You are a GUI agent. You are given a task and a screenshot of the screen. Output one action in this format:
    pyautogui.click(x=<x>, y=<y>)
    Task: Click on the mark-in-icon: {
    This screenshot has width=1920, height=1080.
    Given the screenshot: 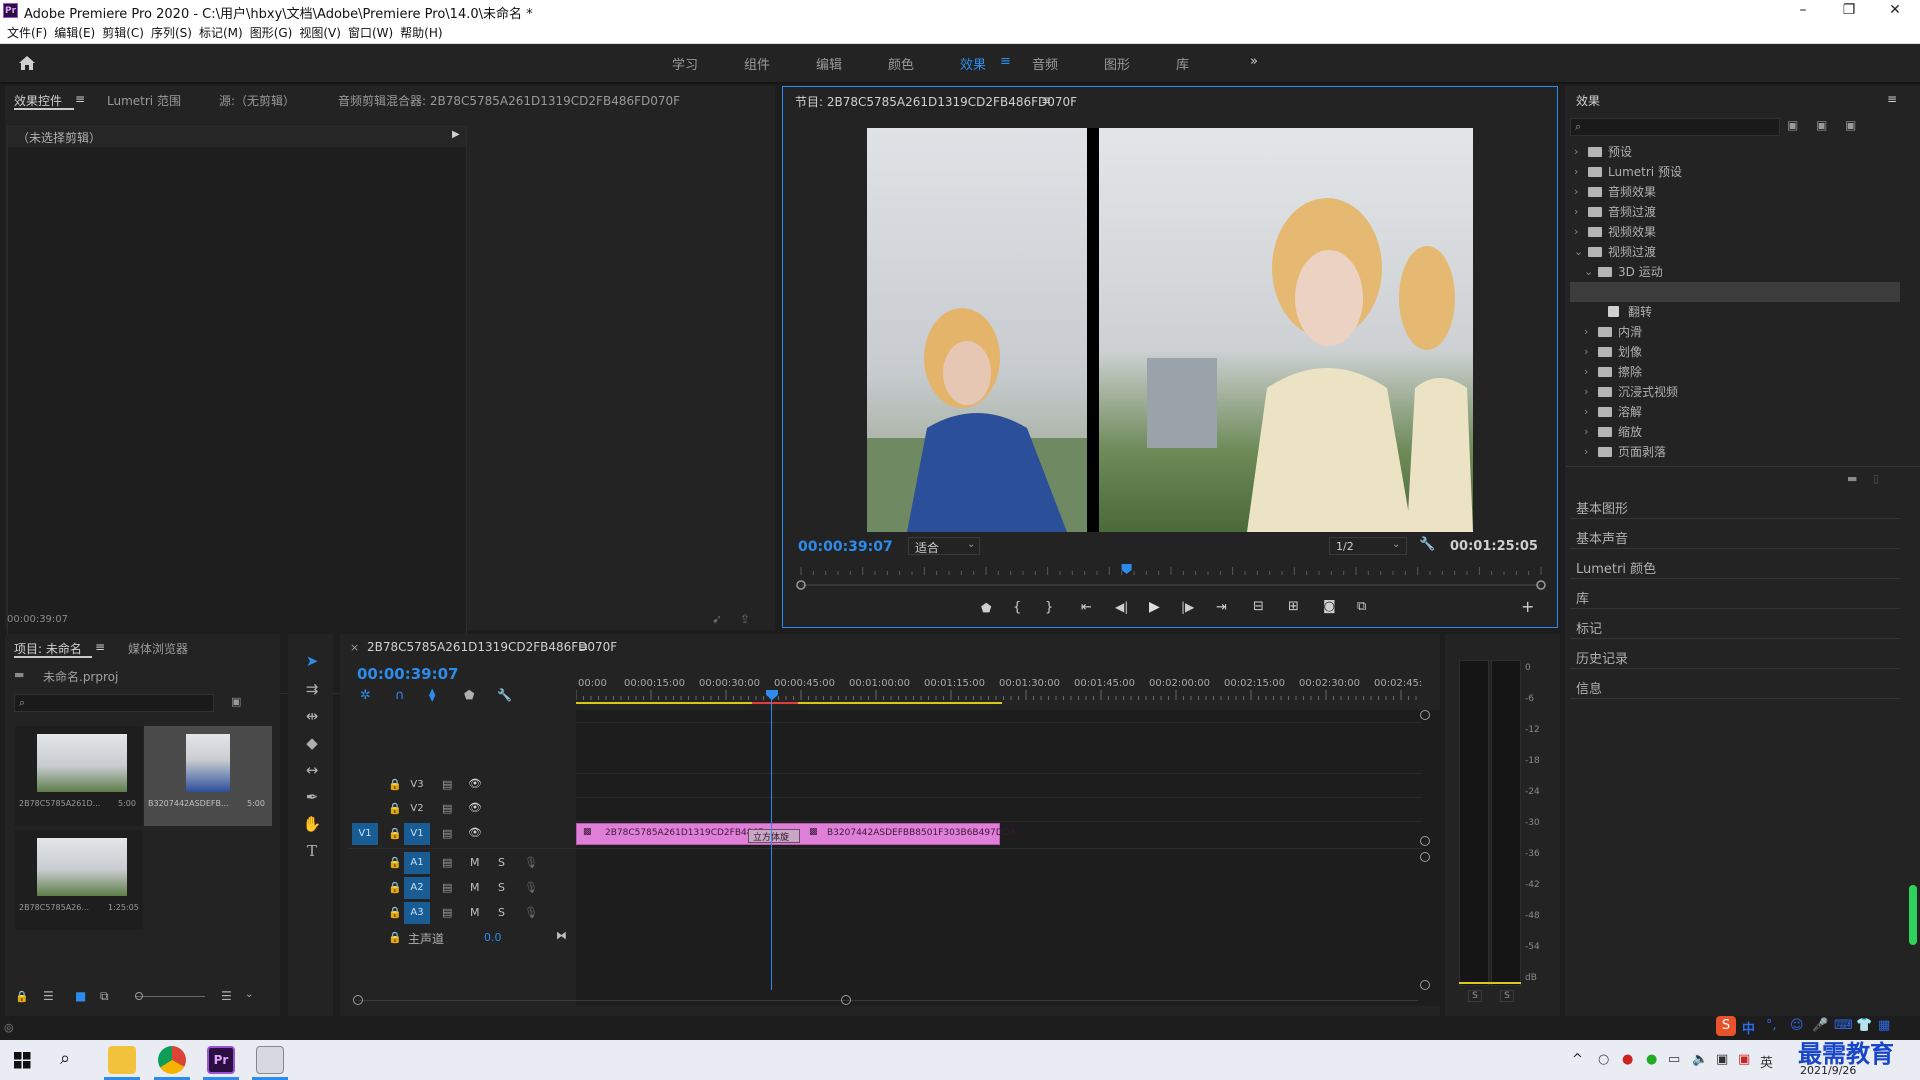 What is the action you would take?
    pyautogui.click(x=1017, y=607)
    